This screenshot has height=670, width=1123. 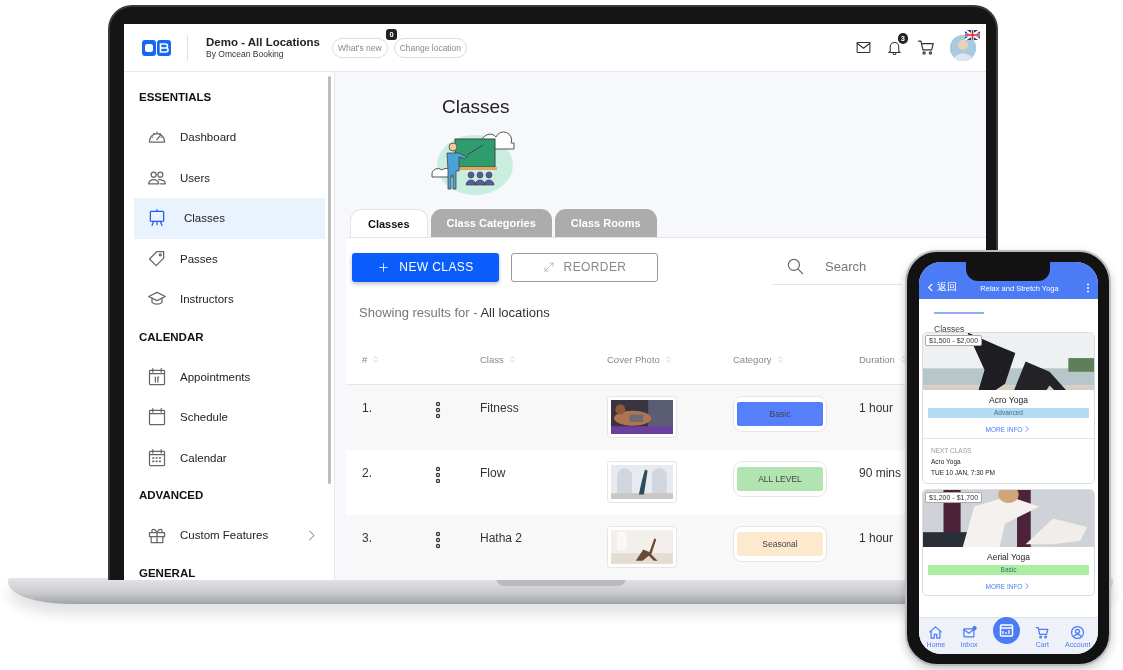 I want to click on row-number: 3., so click(x=367, y=538).